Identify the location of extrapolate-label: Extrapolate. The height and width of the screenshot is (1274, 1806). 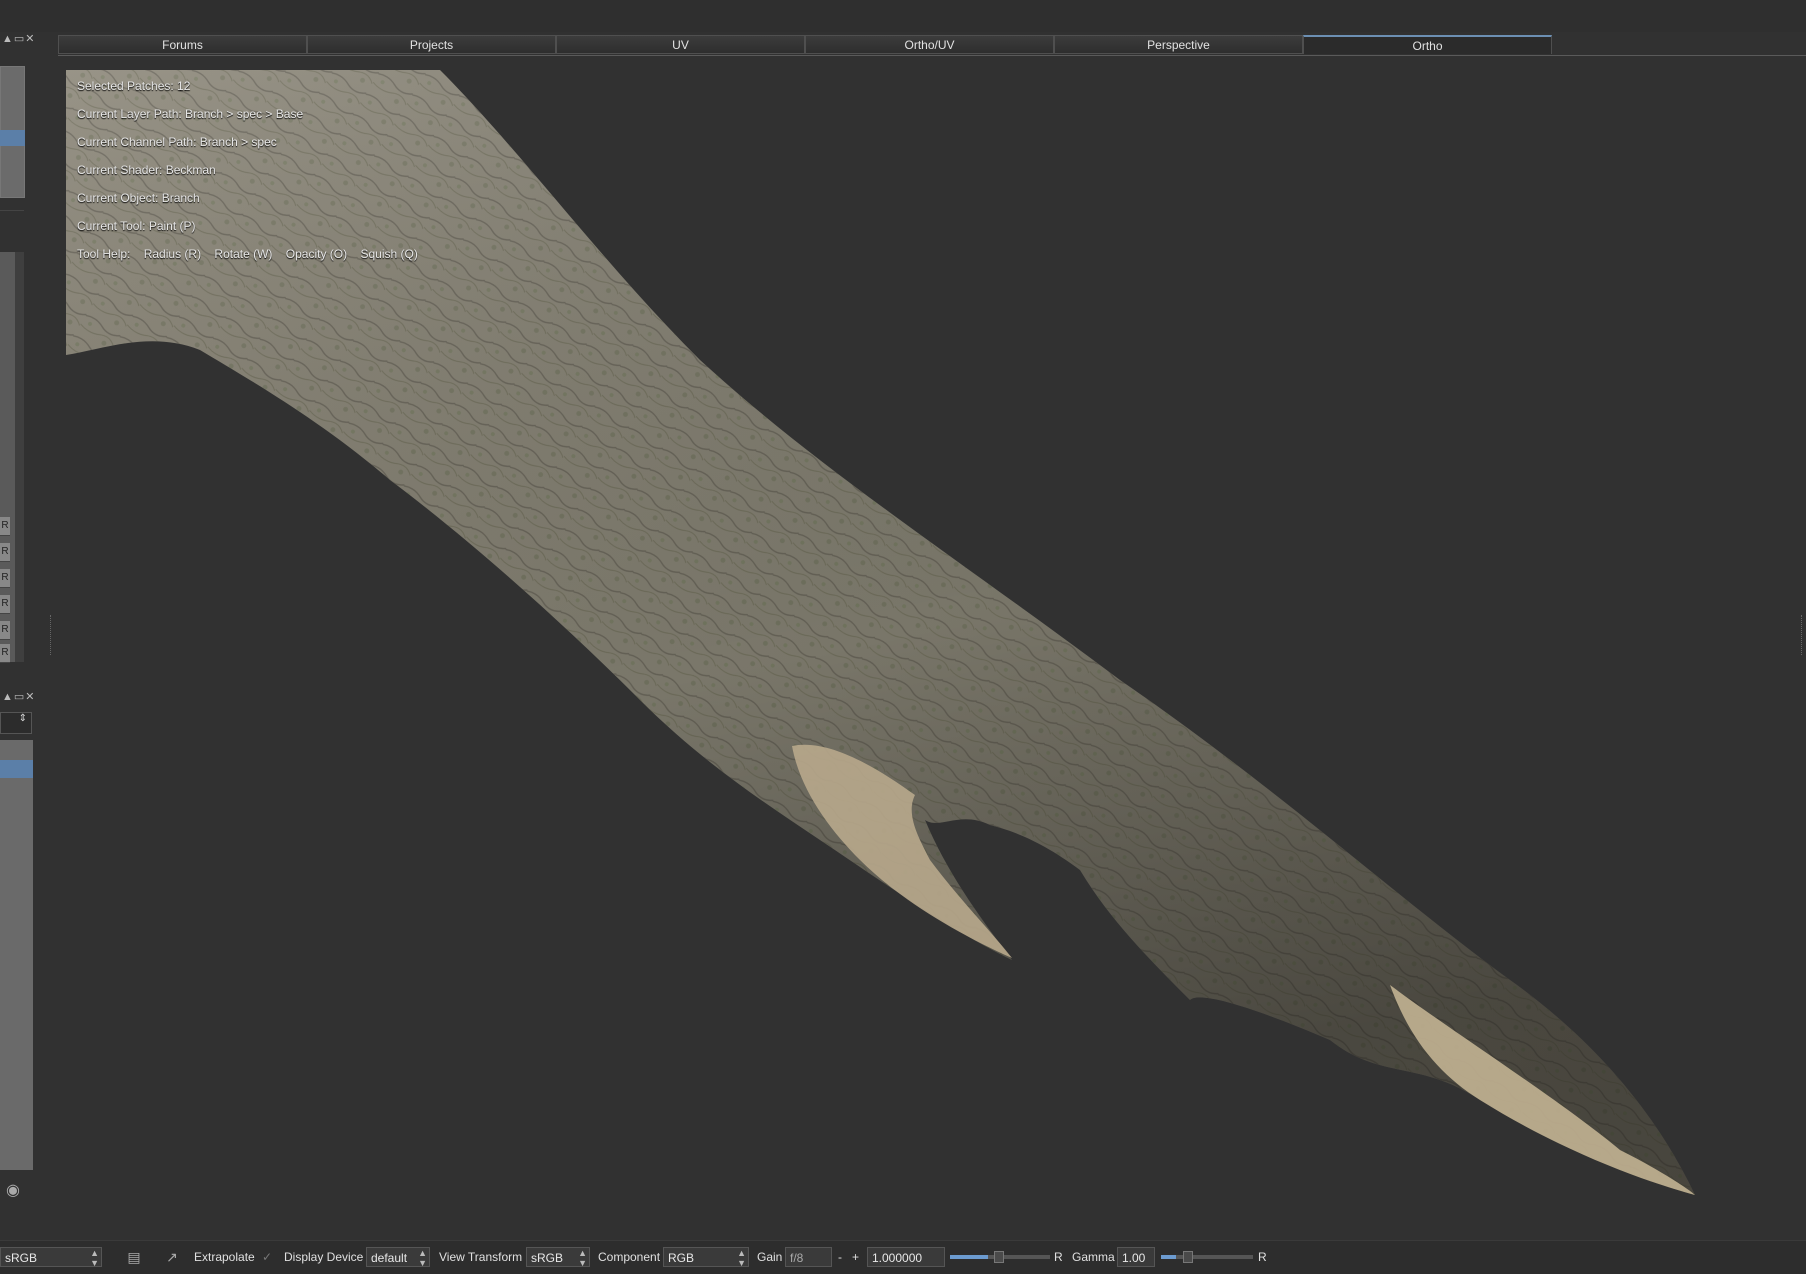
(224, 1257).